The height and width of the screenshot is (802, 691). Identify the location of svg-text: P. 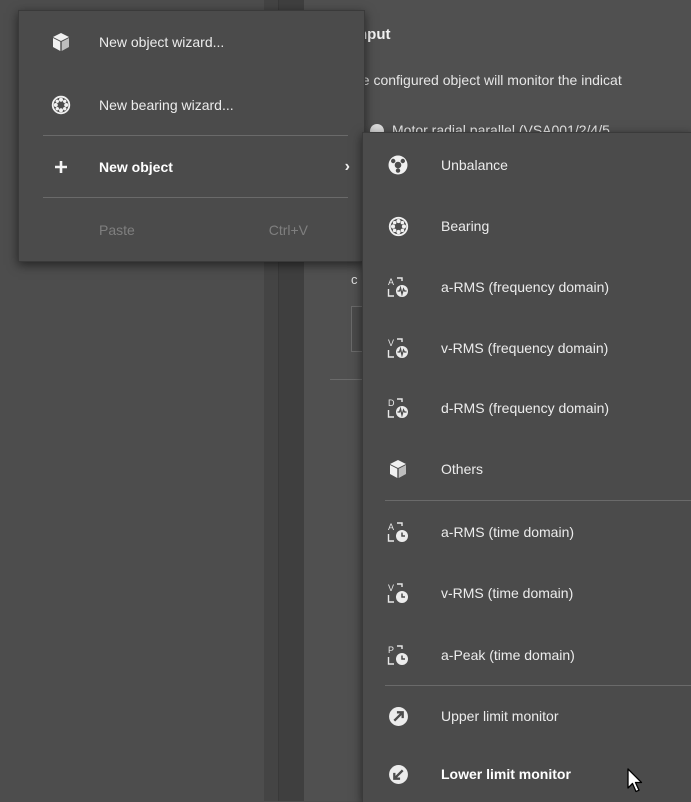
(391, 650).